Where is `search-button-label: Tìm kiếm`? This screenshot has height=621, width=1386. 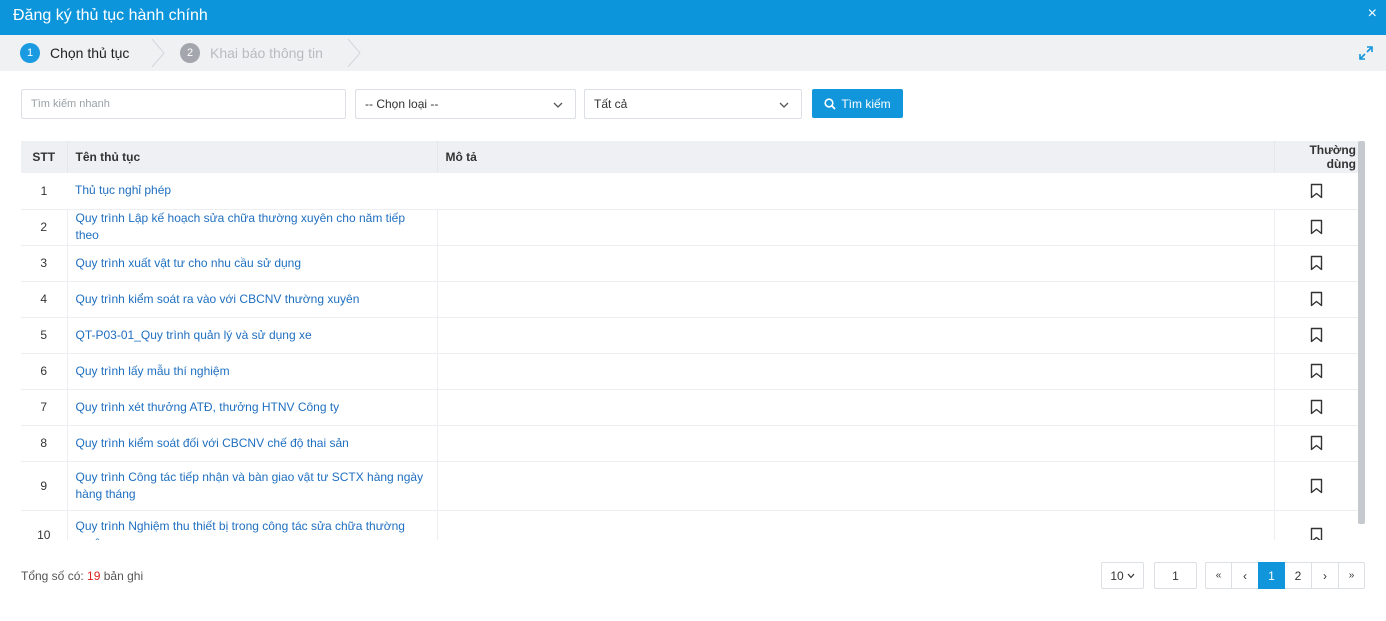
search-button-label: Tìm kiếm is located at coordinates (866, 103).